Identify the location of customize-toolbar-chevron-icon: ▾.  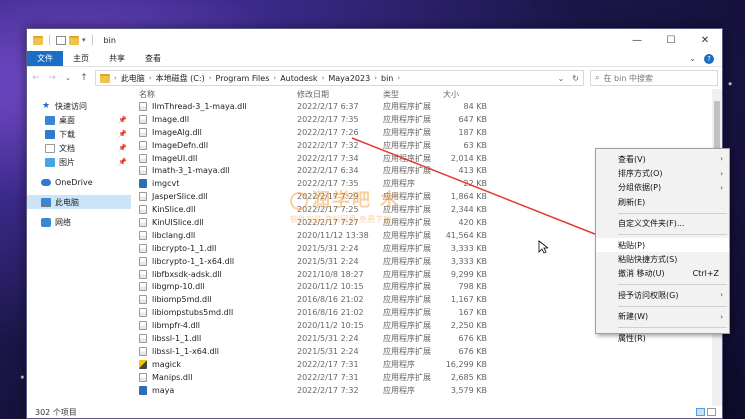
(84, 40).